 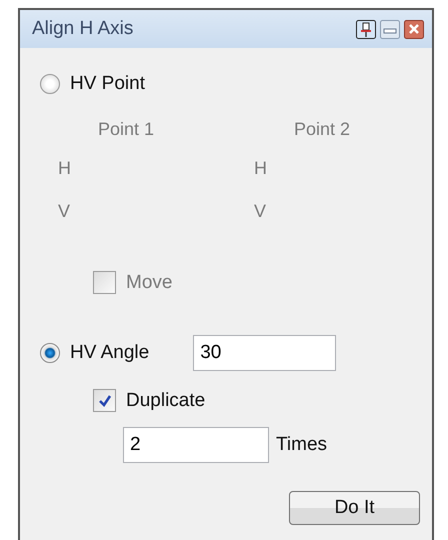 I want to click on do-it-button: Do It, so click(x=354, y=508).